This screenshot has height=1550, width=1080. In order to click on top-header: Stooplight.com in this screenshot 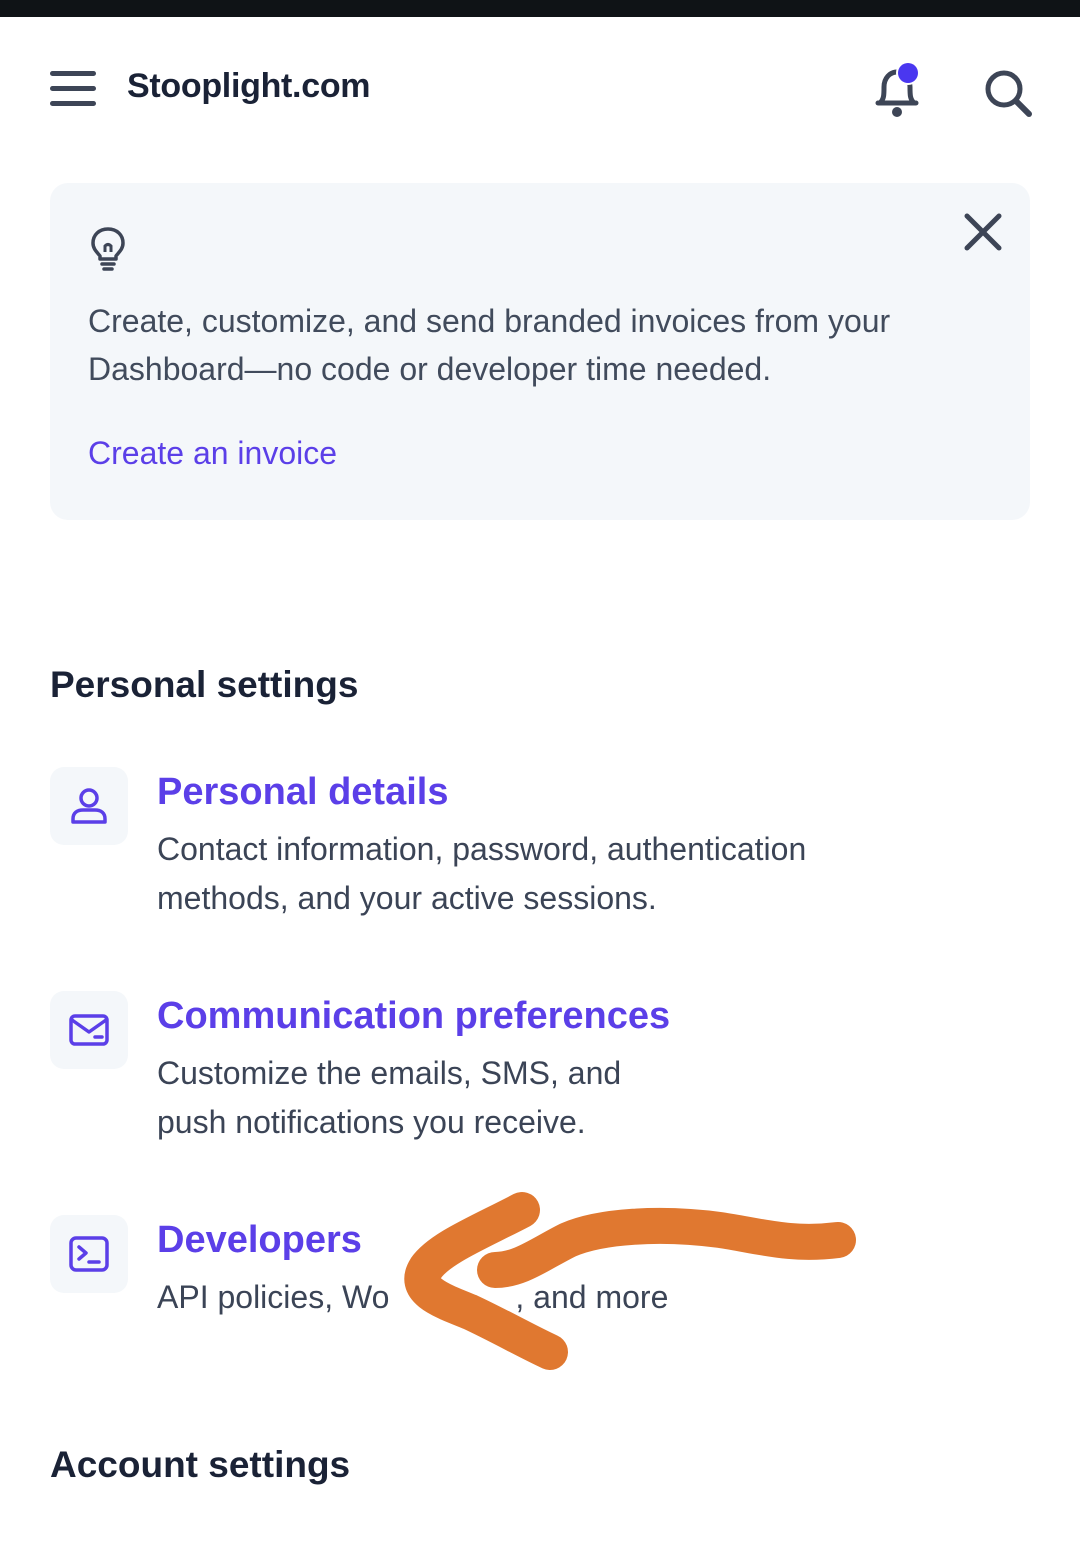, I will do `click(540, 87)`.